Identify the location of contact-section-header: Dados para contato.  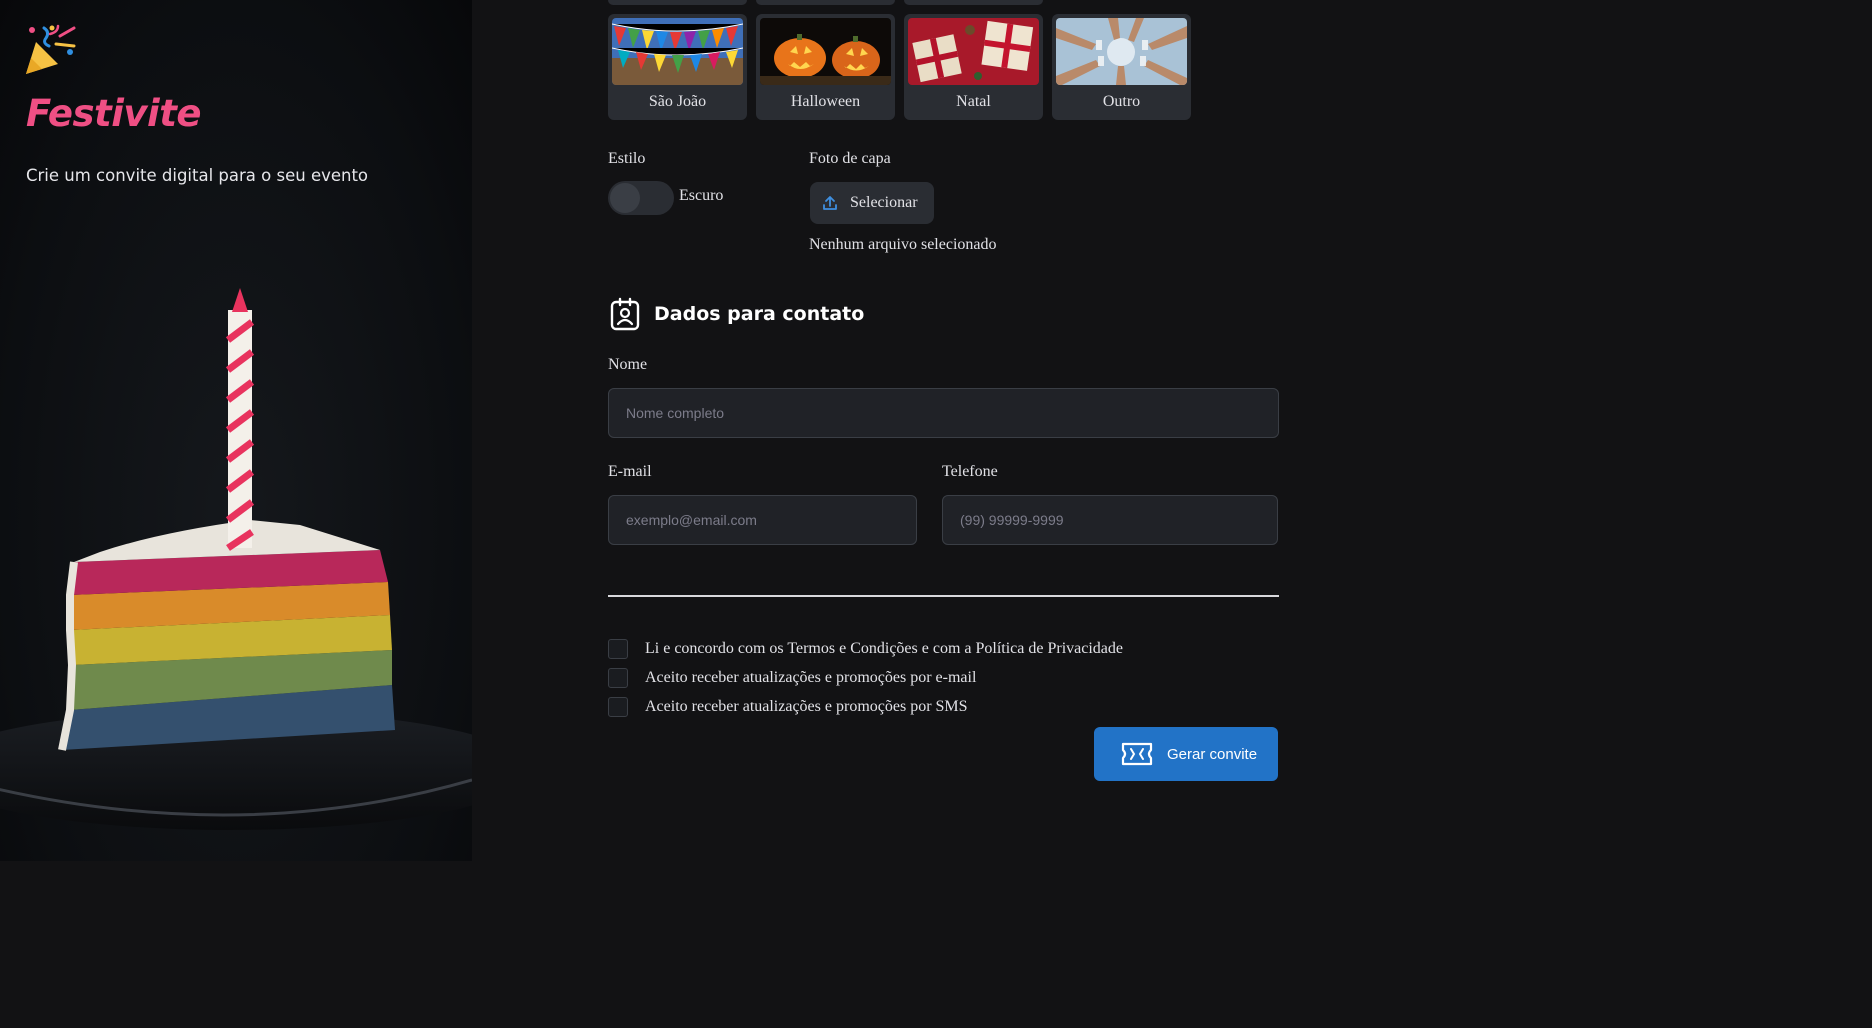
(736, 314).